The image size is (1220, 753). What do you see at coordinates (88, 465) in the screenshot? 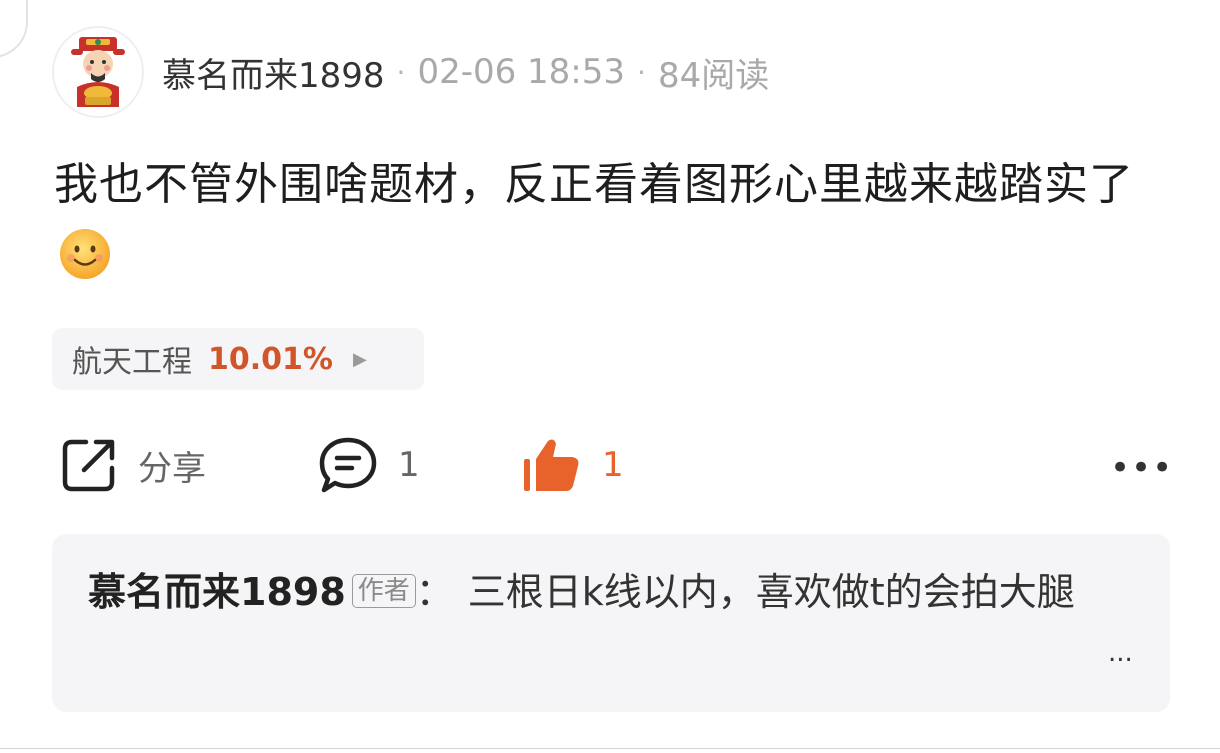
I see `share-icon` at bounding box center [88, 465].